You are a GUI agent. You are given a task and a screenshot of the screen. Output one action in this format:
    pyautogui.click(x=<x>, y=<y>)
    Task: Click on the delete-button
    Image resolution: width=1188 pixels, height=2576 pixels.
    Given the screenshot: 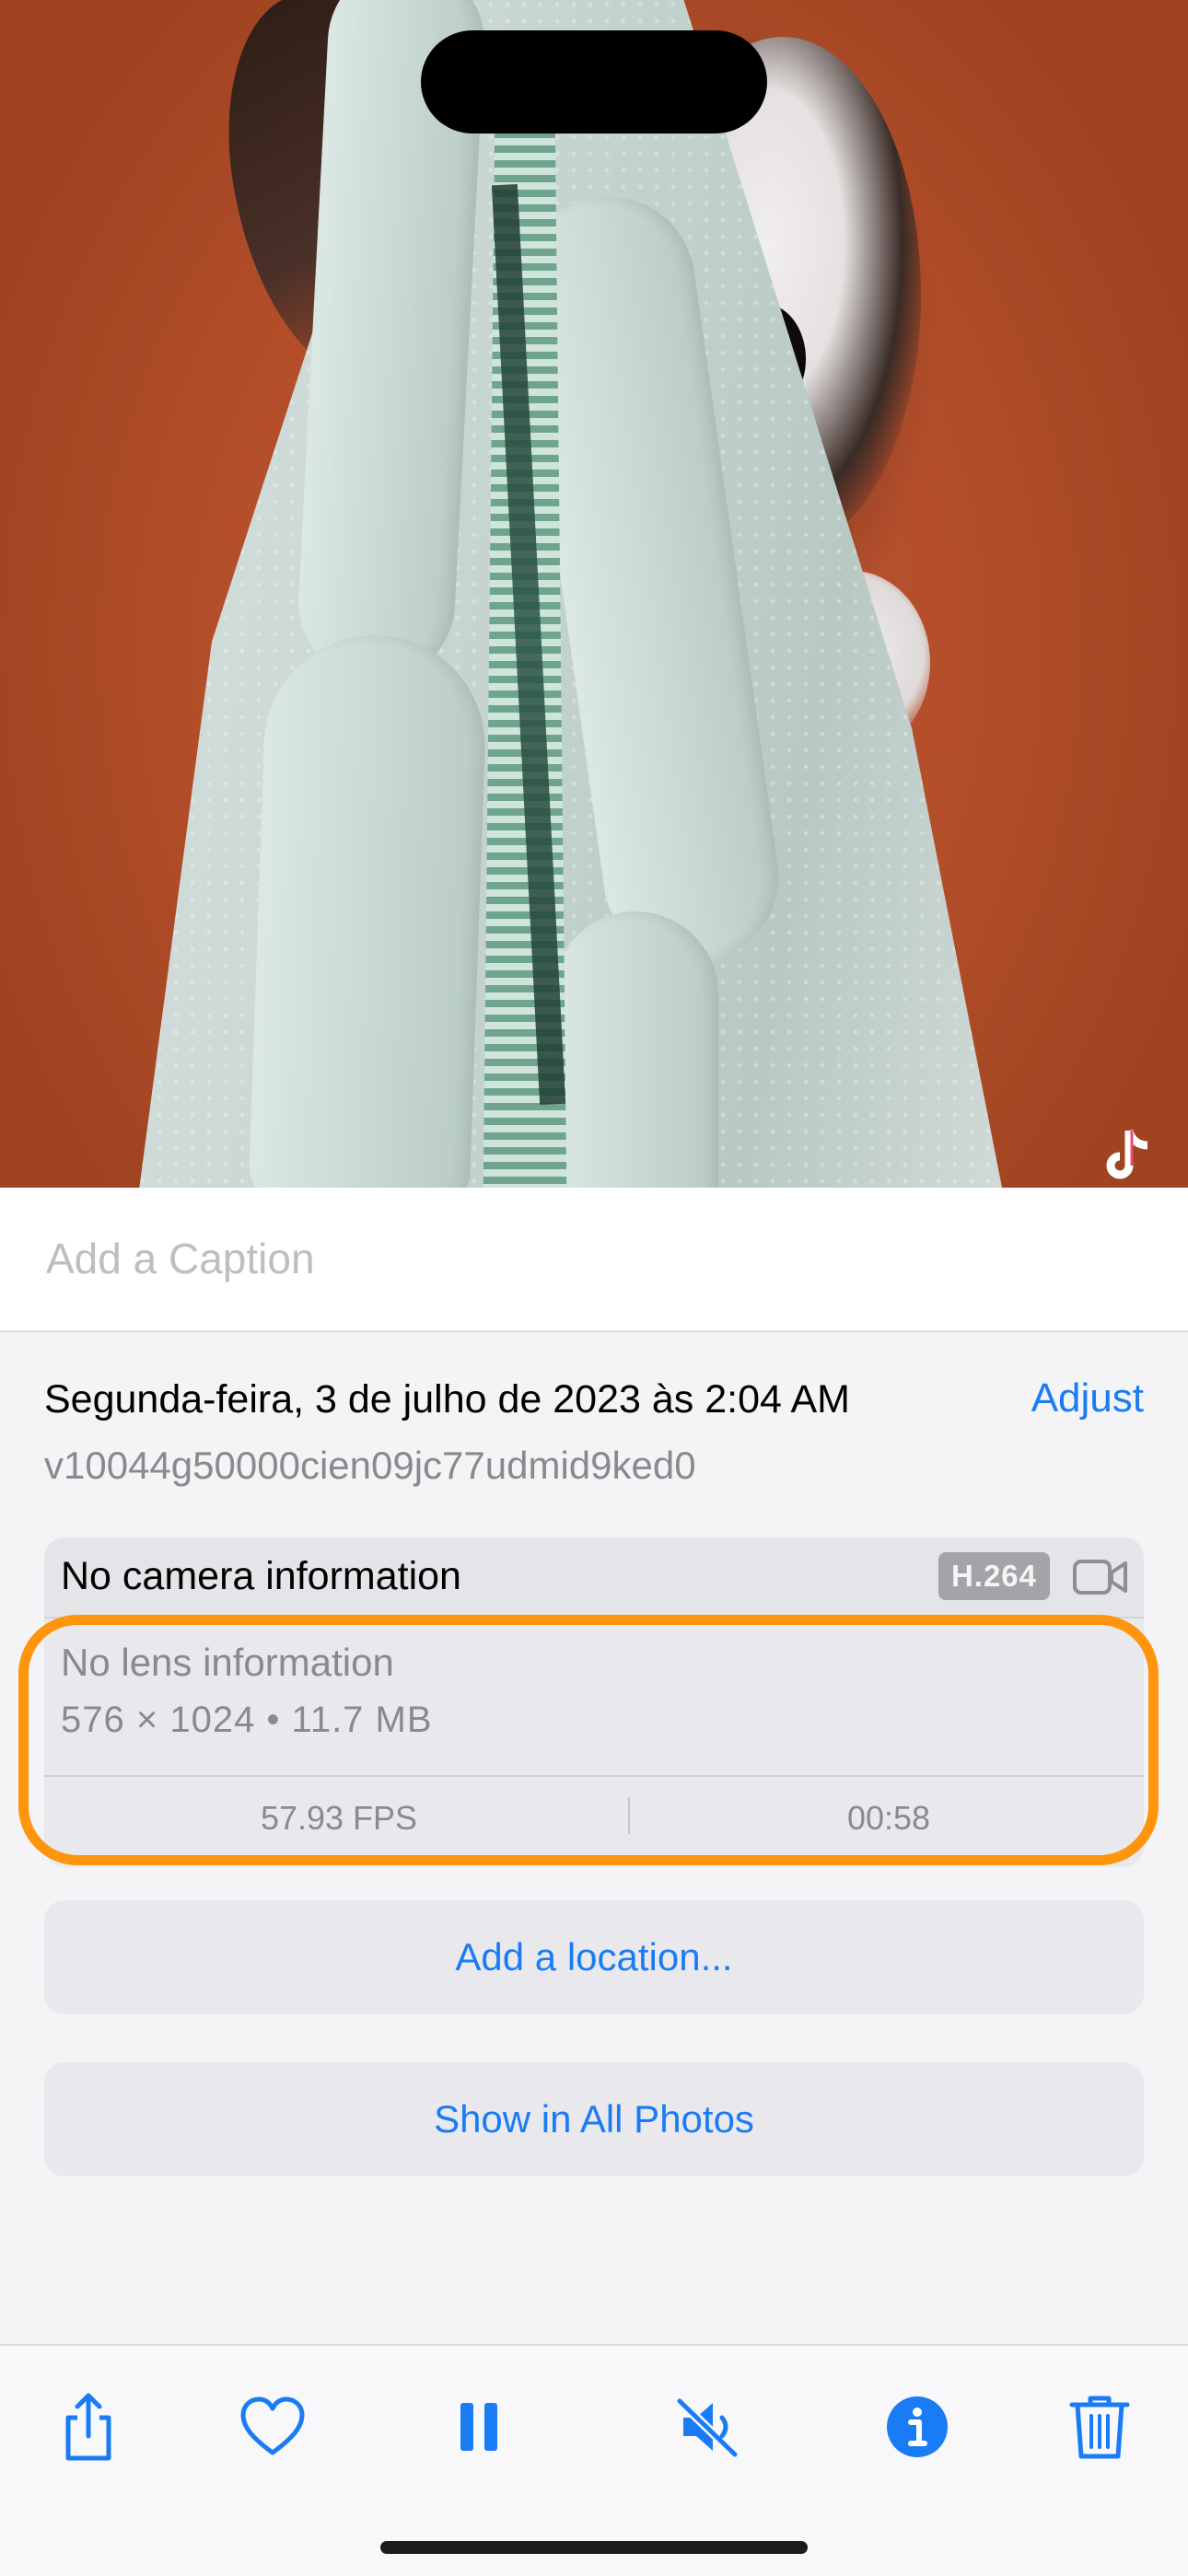 What is the action you would take?
    pyautogui.click(x=1099, y=2427)
    